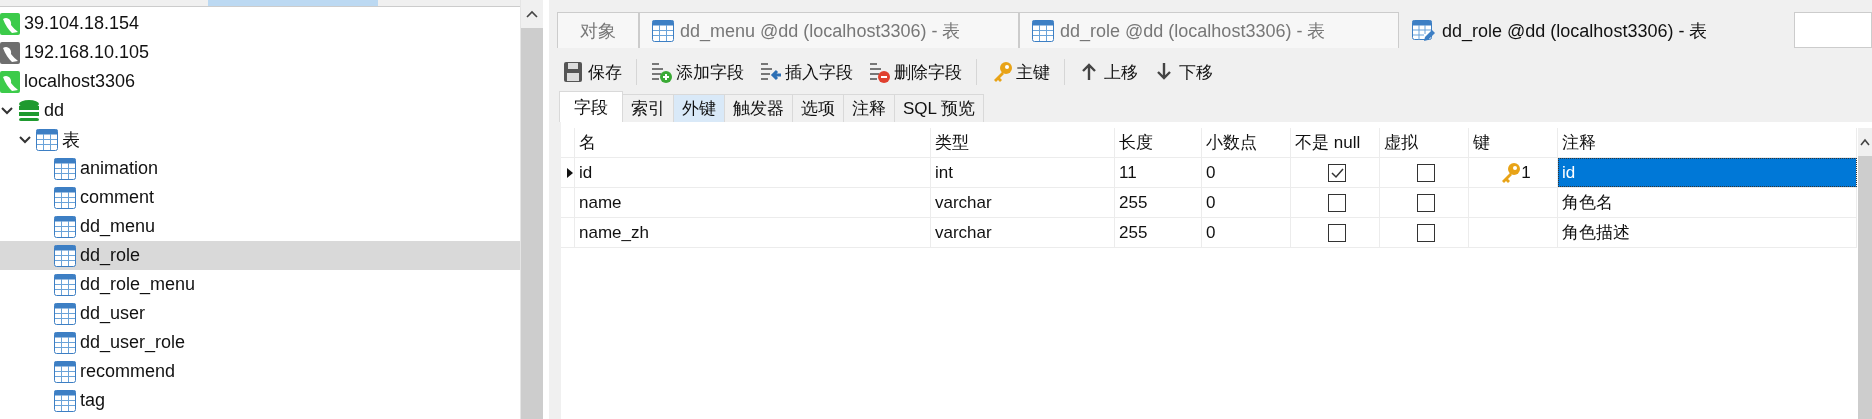 The image size is (1872, 419). I want to click on tree-item: 39.104.18.154, so click(260, 23).